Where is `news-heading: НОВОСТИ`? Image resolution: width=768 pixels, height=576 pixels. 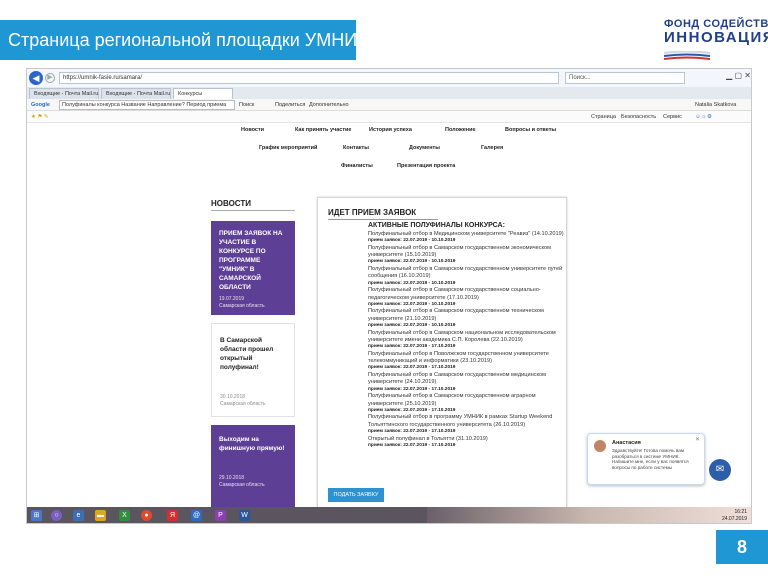 news-heading: НОВОСТИ is located at coordinates (231, 203).